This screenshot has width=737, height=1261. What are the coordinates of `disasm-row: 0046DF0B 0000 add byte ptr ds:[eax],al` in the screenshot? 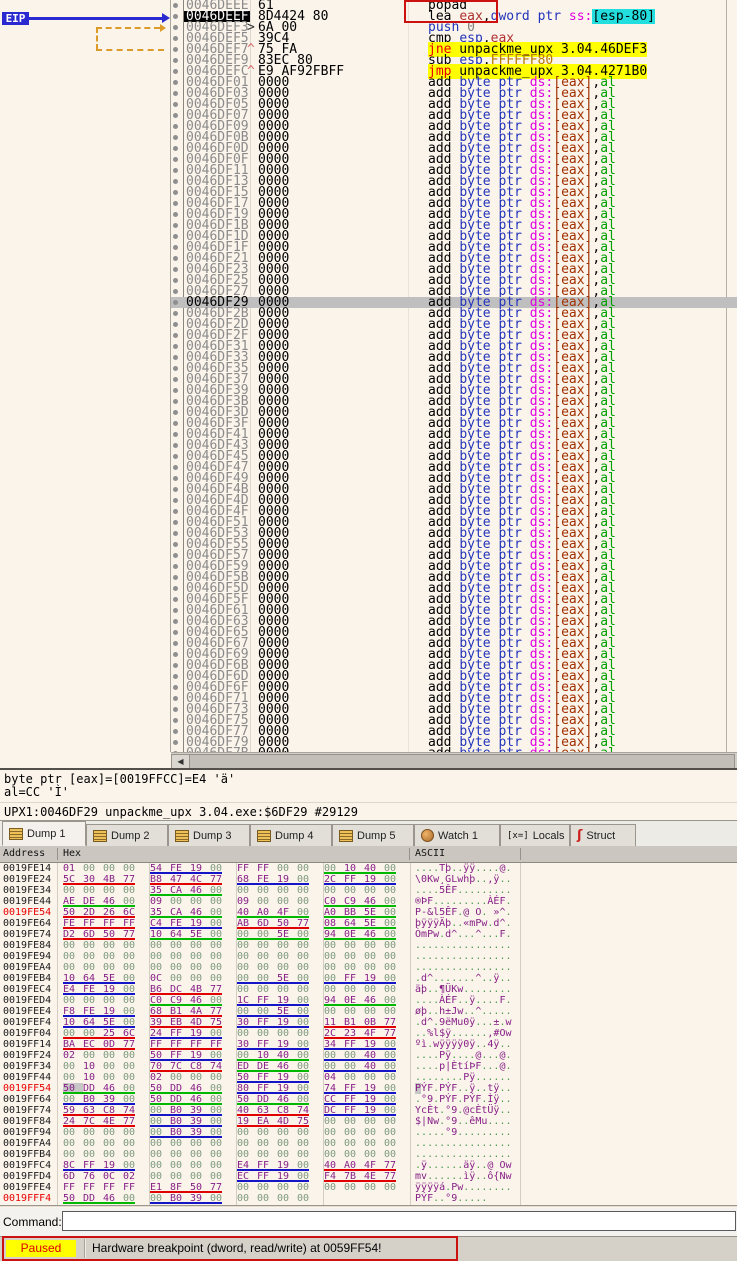 It's located at (368, 137).